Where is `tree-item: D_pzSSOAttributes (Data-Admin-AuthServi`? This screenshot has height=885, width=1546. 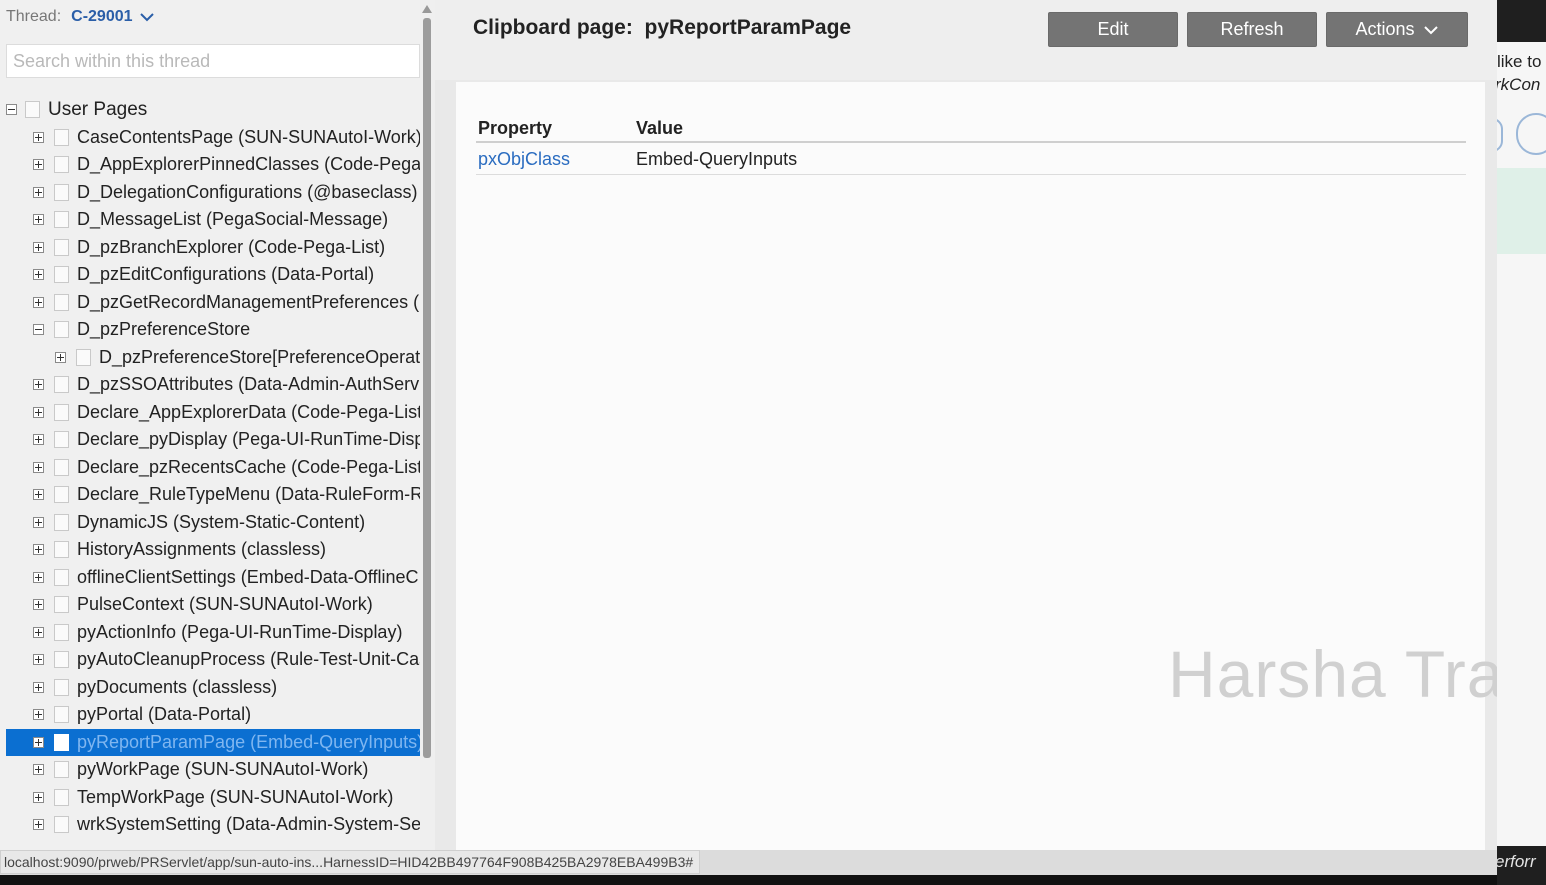 tree-item: D_pzSSOAttributes (Data-Admin-AuthServi is located at coordinates (213, 384).